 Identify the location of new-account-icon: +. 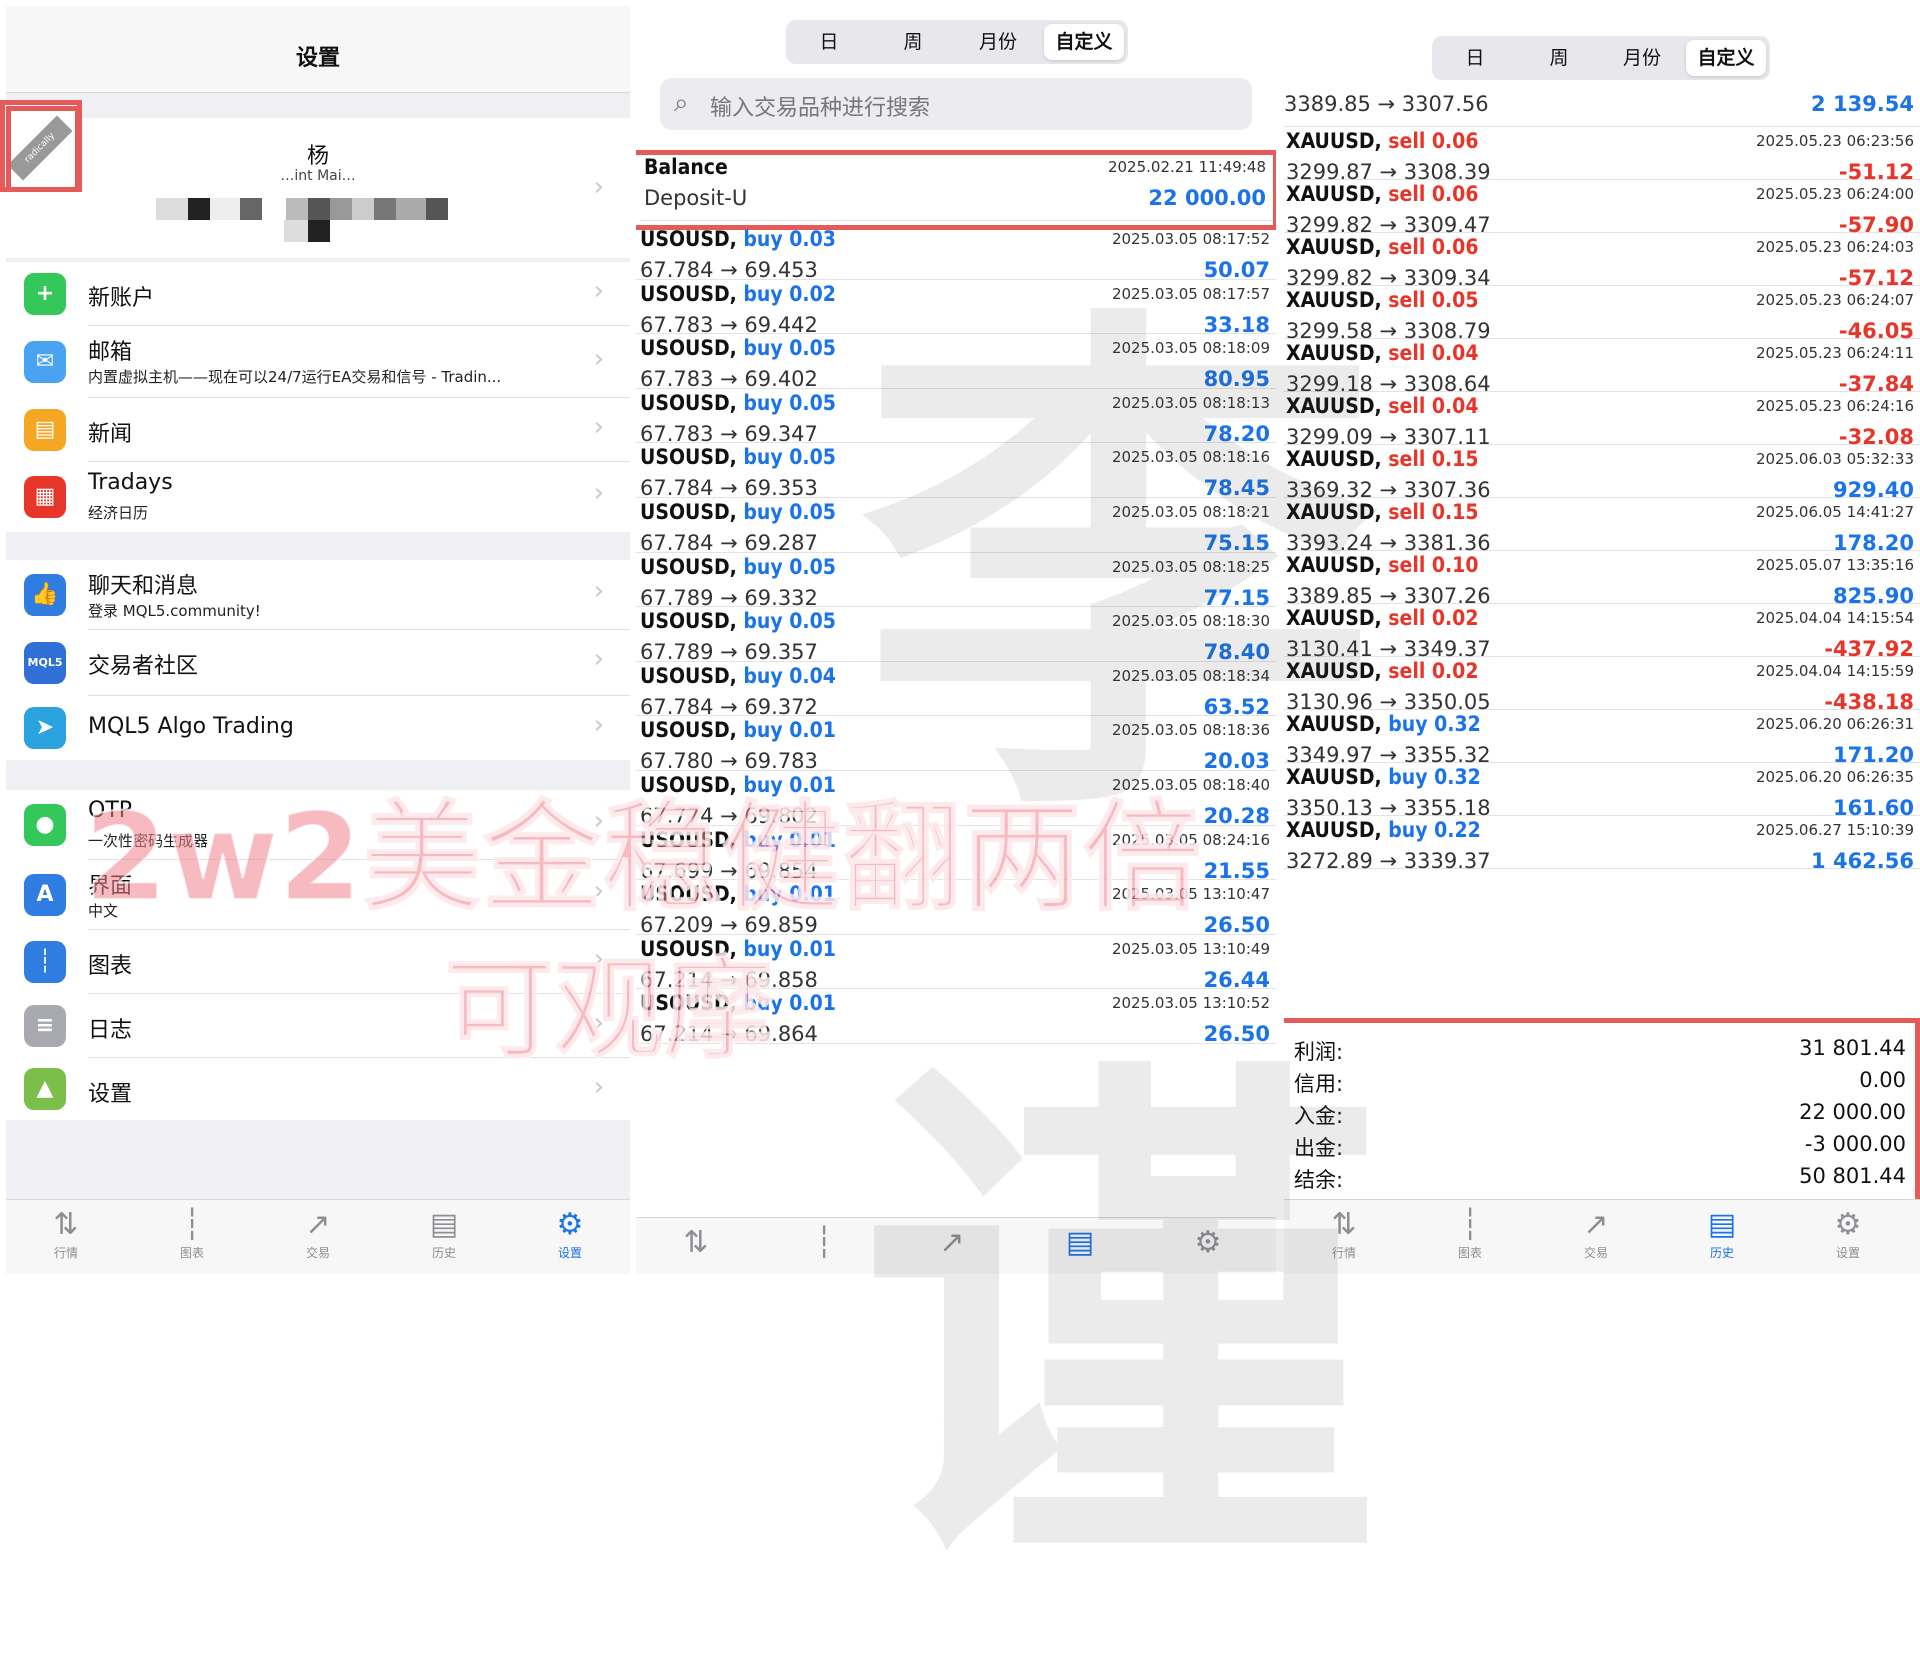
(45, 294).